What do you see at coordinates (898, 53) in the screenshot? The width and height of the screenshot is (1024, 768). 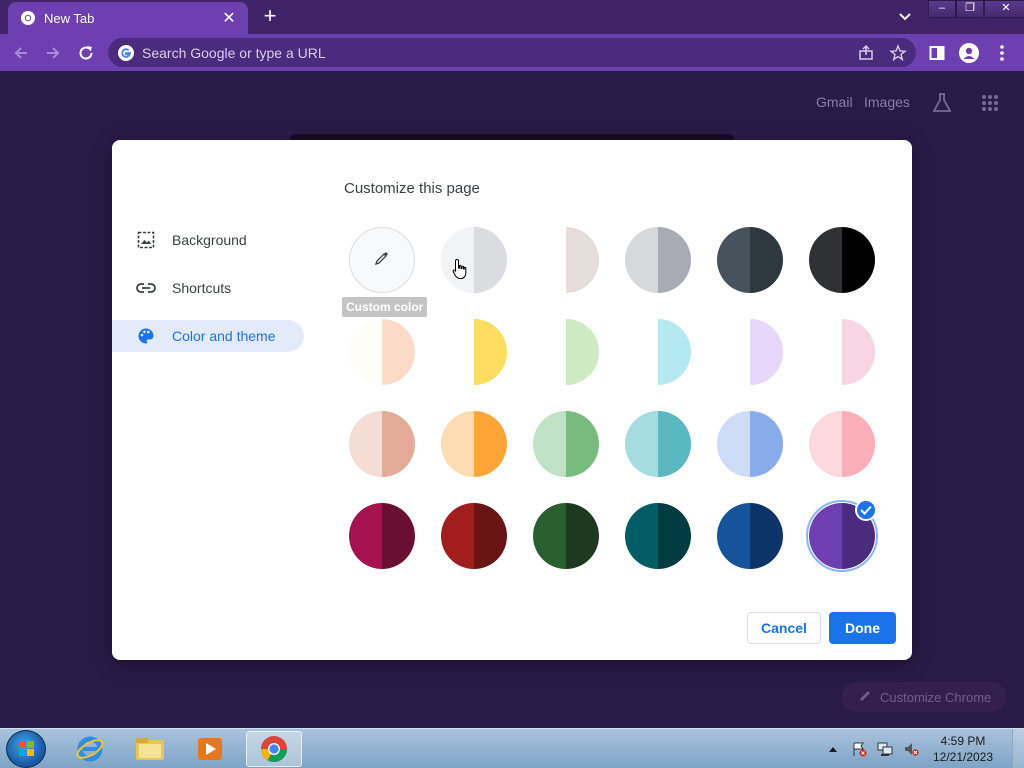 I see `bookmark-star-icon` at bounding box center [898, 53].